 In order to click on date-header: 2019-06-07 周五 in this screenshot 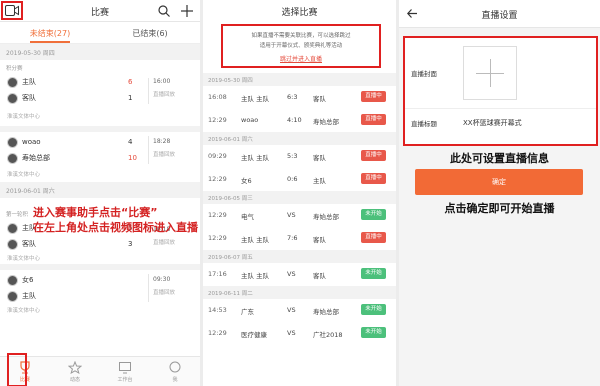, I will do `click(299, 256)`.